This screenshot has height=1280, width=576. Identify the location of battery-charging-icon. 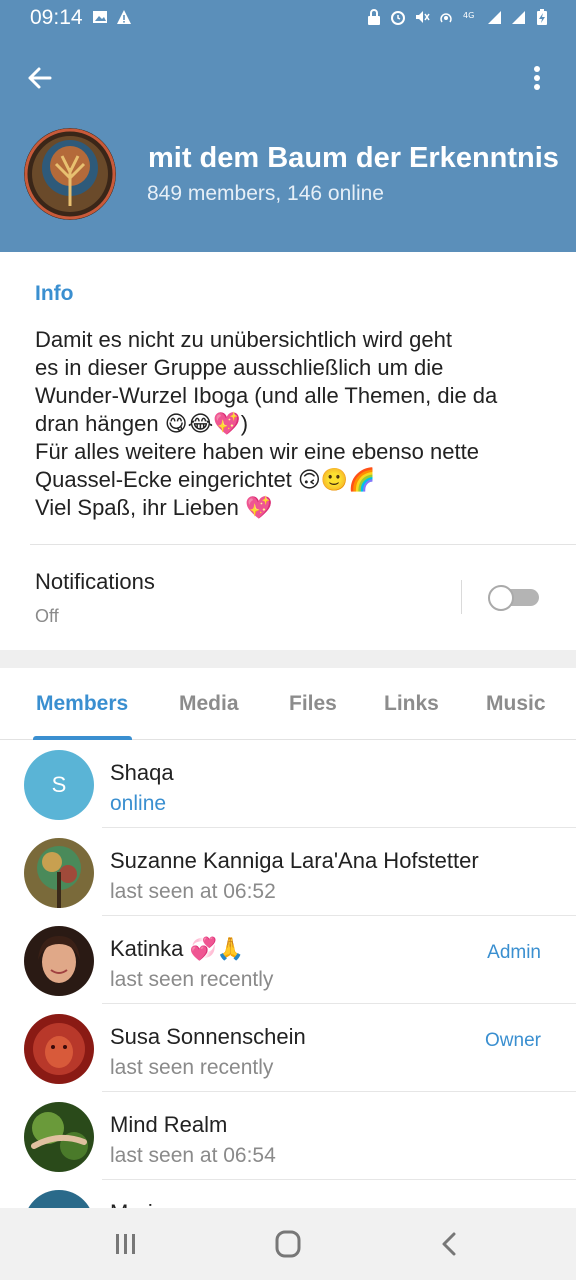
(542, 17).